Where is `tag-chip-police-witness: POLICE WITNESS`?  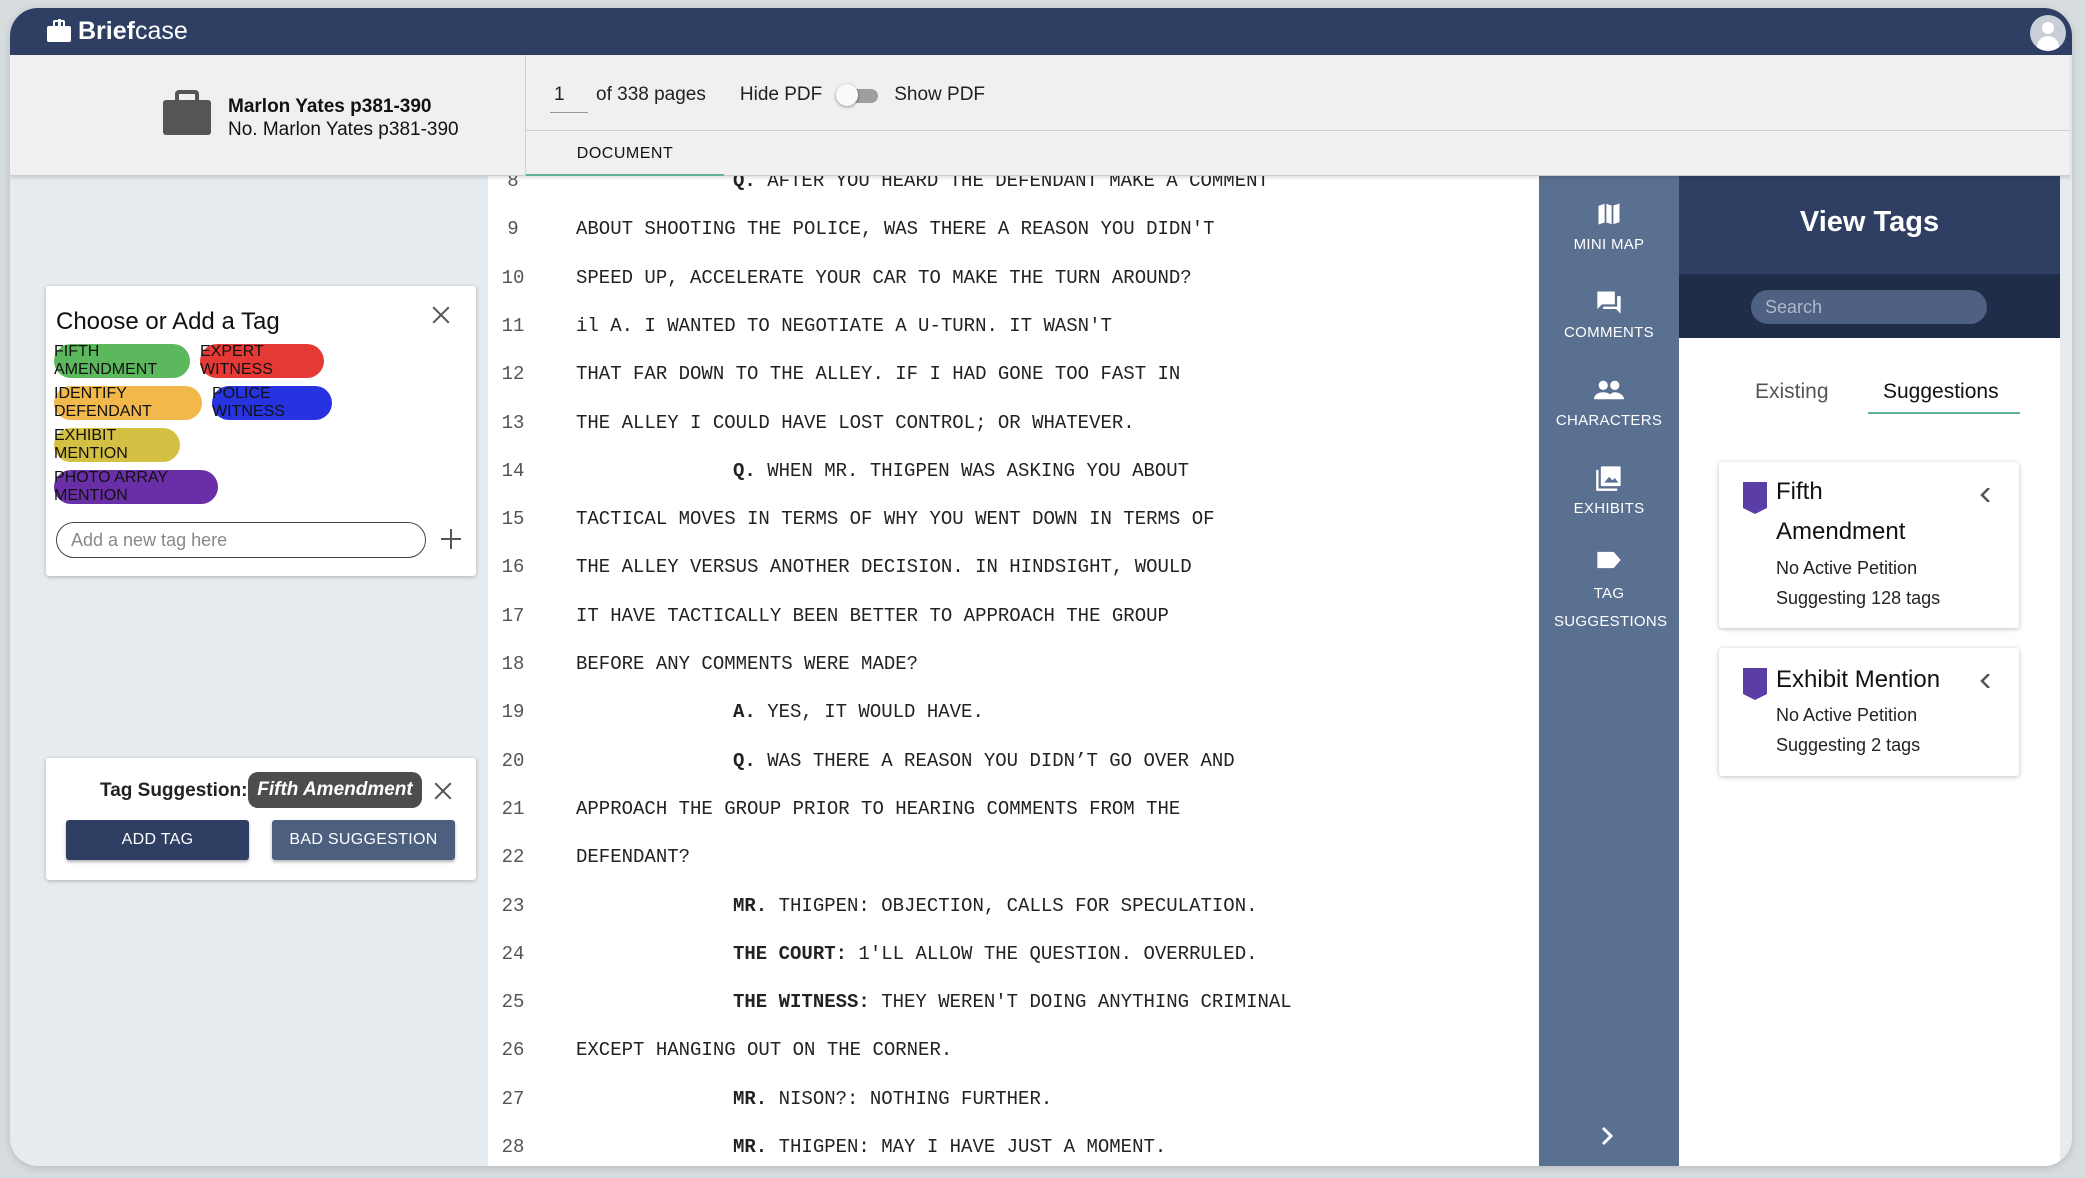
tag-chip-police-witness: POLICE WITNESS is located at coordinates (272, 402).